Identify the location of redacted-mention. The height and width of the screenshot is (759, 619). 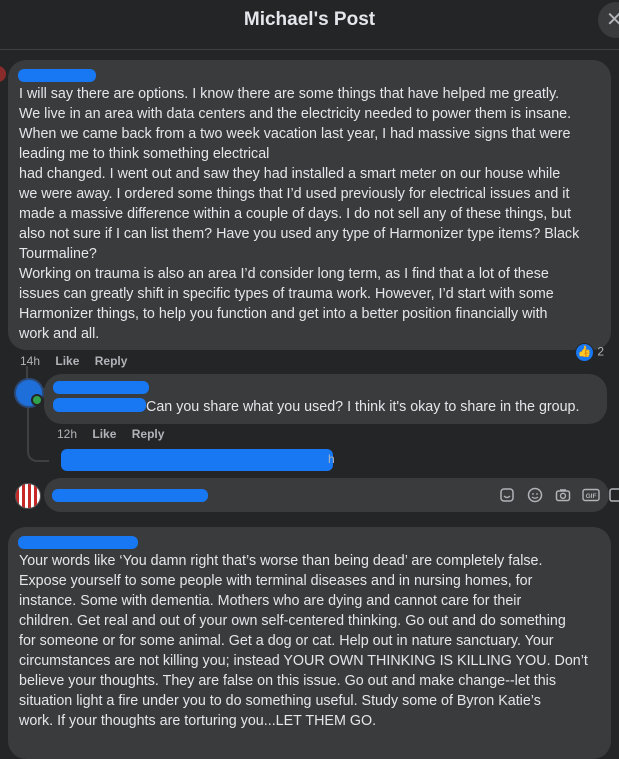
(99, 405).